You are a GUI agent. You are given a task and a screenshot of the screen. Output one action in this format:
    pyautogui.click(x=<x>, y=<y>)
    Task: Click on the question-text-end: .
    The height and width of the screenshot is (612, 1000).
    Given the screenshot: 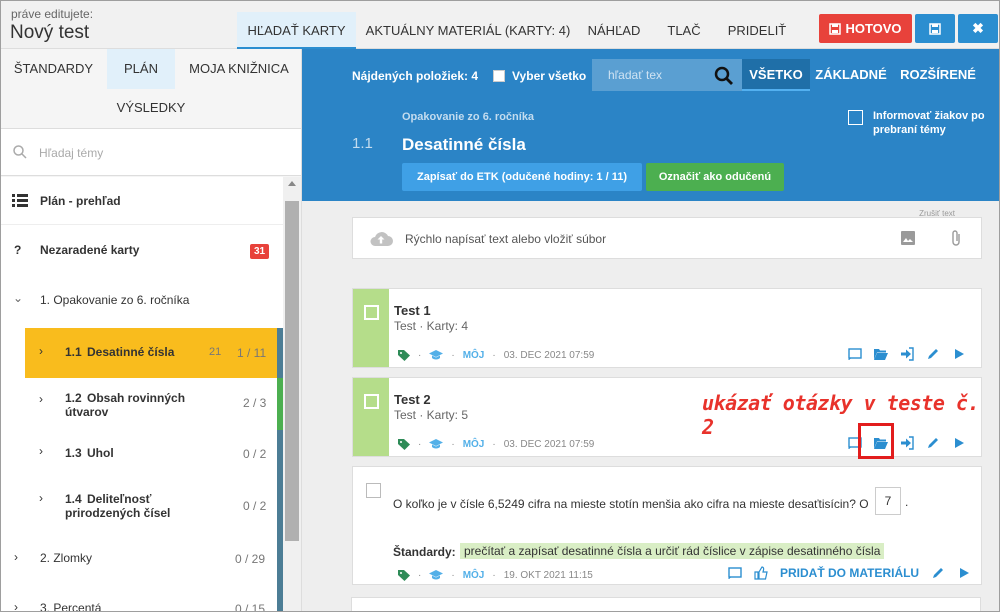 What is the action you would take?
    pyautogui.click(x=907, y=502)
    